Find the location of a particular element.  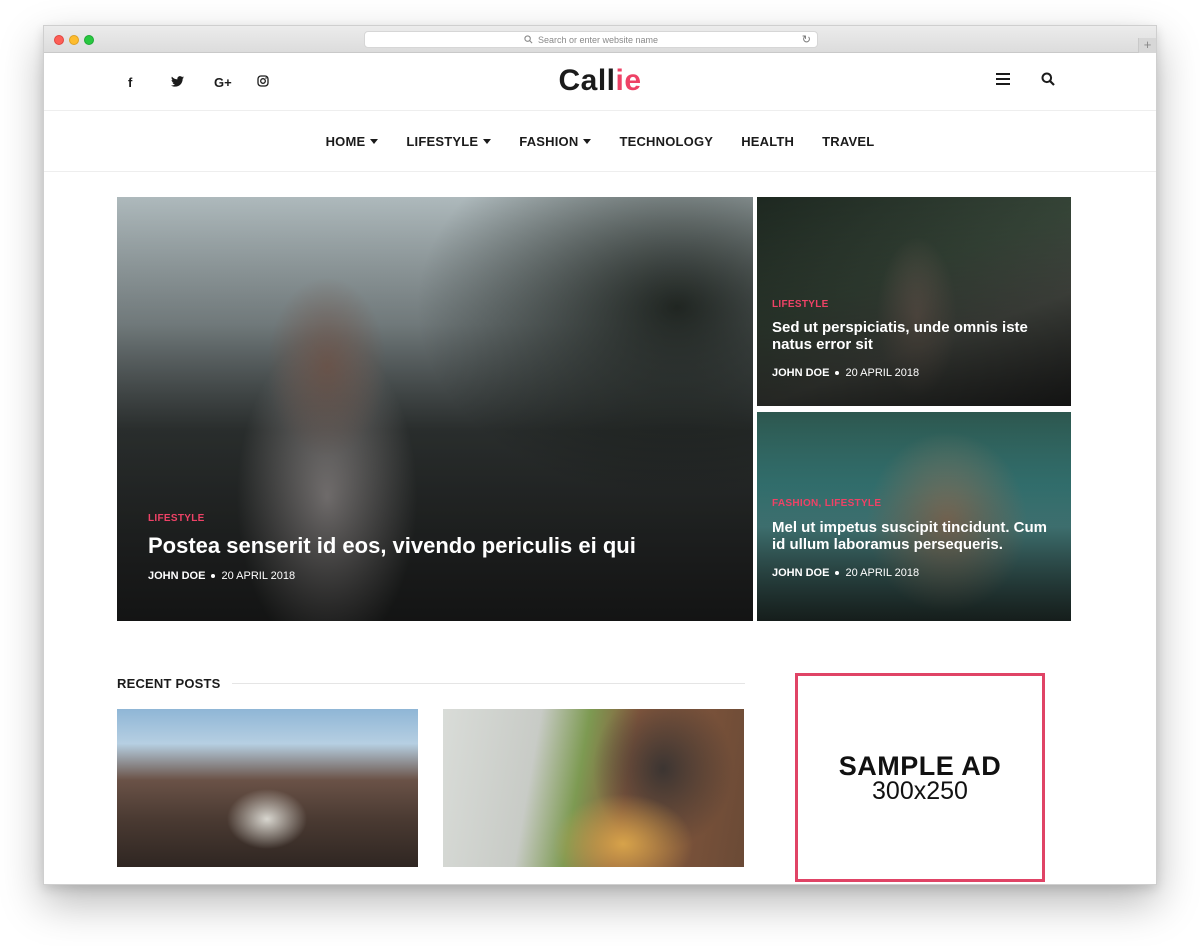

nav-item-lifestyle: LIFESTYLE is located at coordinates (449, 141).